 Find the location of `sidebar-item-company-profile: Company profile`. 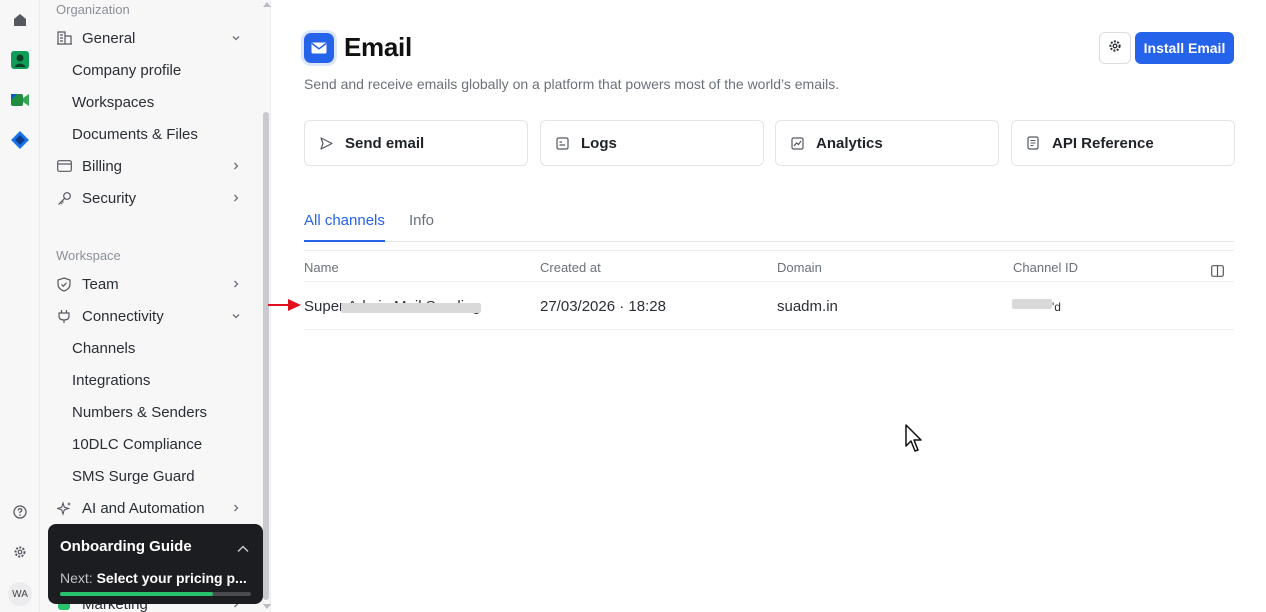

sidebar-item-company-profile: Company profile is located at coordinates (126, 70).